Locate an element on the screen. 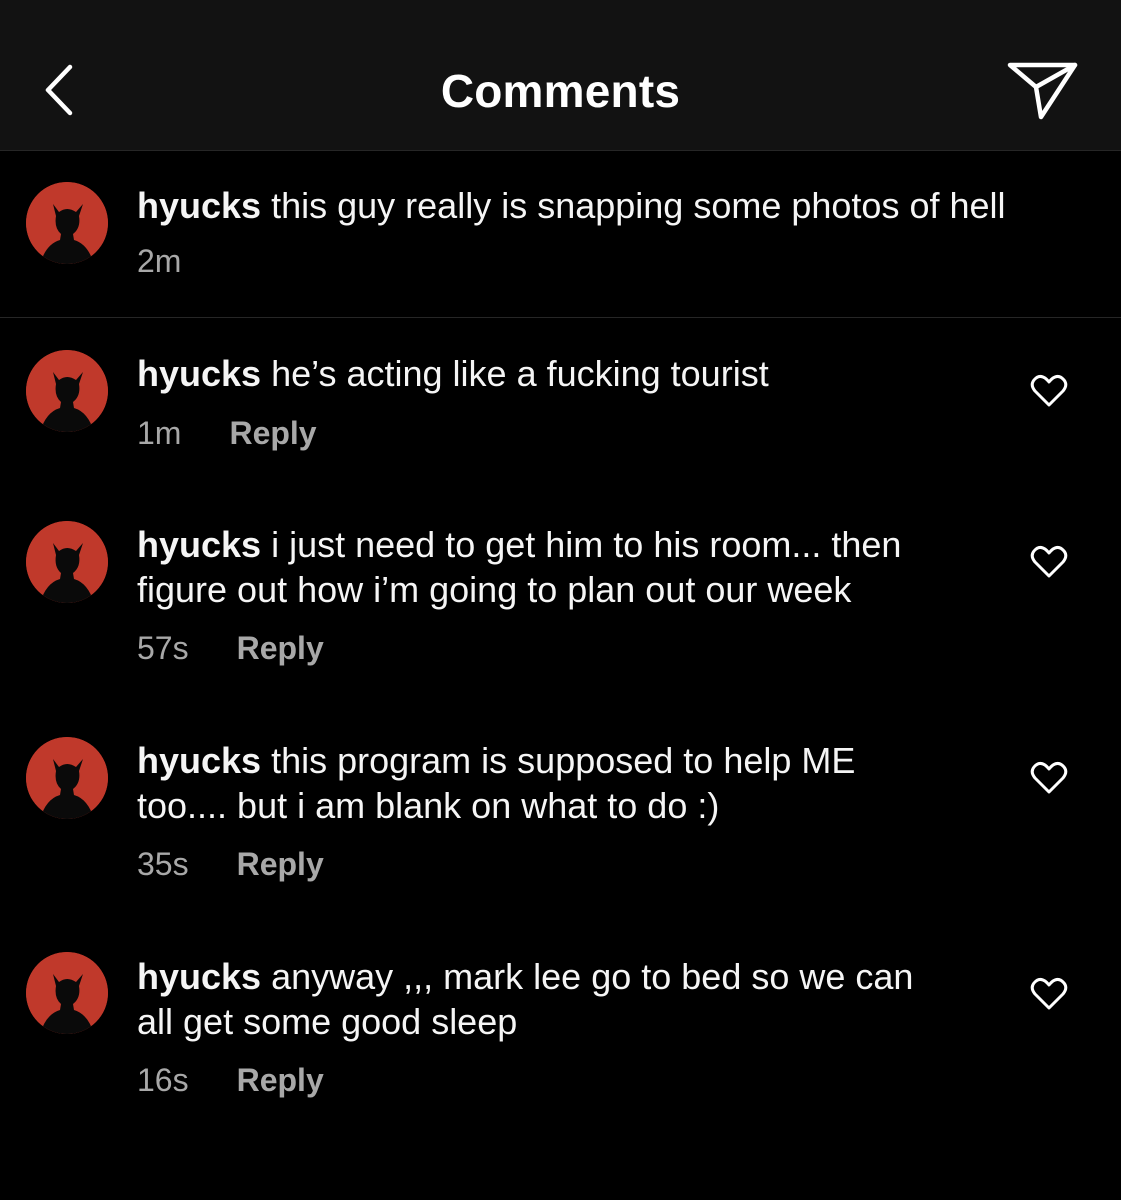  timestamp: 35s is located at coordinates (163, 864).